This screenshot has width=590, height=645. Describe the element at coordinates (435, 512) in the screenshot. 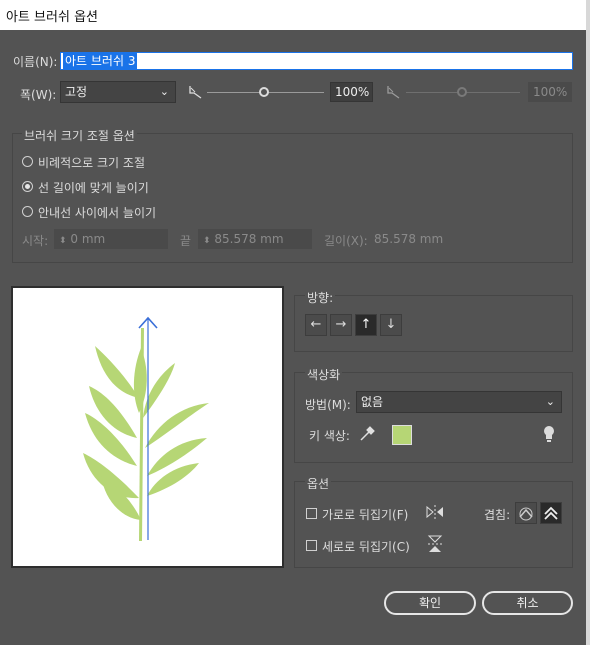

I see `flip-horizontal-icon` at that location.